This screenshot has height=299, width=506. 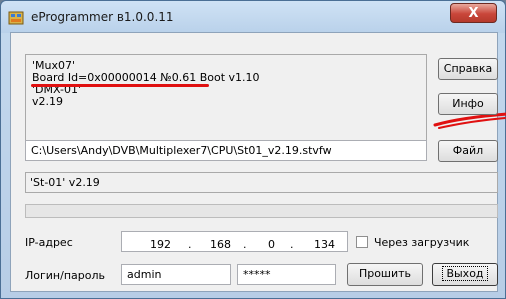 I want to click on file-button: Файл, so click(x=468, y=151).